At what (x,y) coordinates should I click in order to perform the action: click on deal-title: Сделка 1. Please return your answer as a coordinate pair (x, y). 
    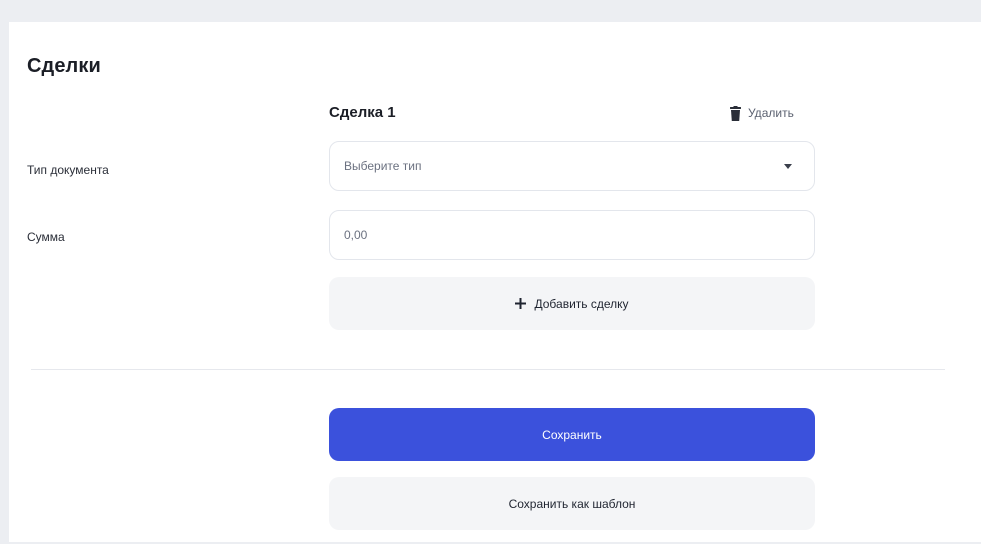
    Looking at the image, I should click on (362, 112).